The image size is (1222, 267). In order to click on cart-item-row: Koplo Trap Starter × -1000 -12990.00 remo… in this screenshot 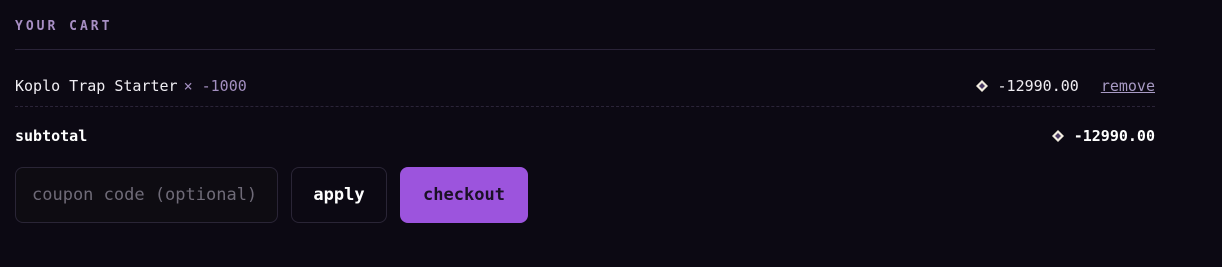, I will do `click(585, 86)`.